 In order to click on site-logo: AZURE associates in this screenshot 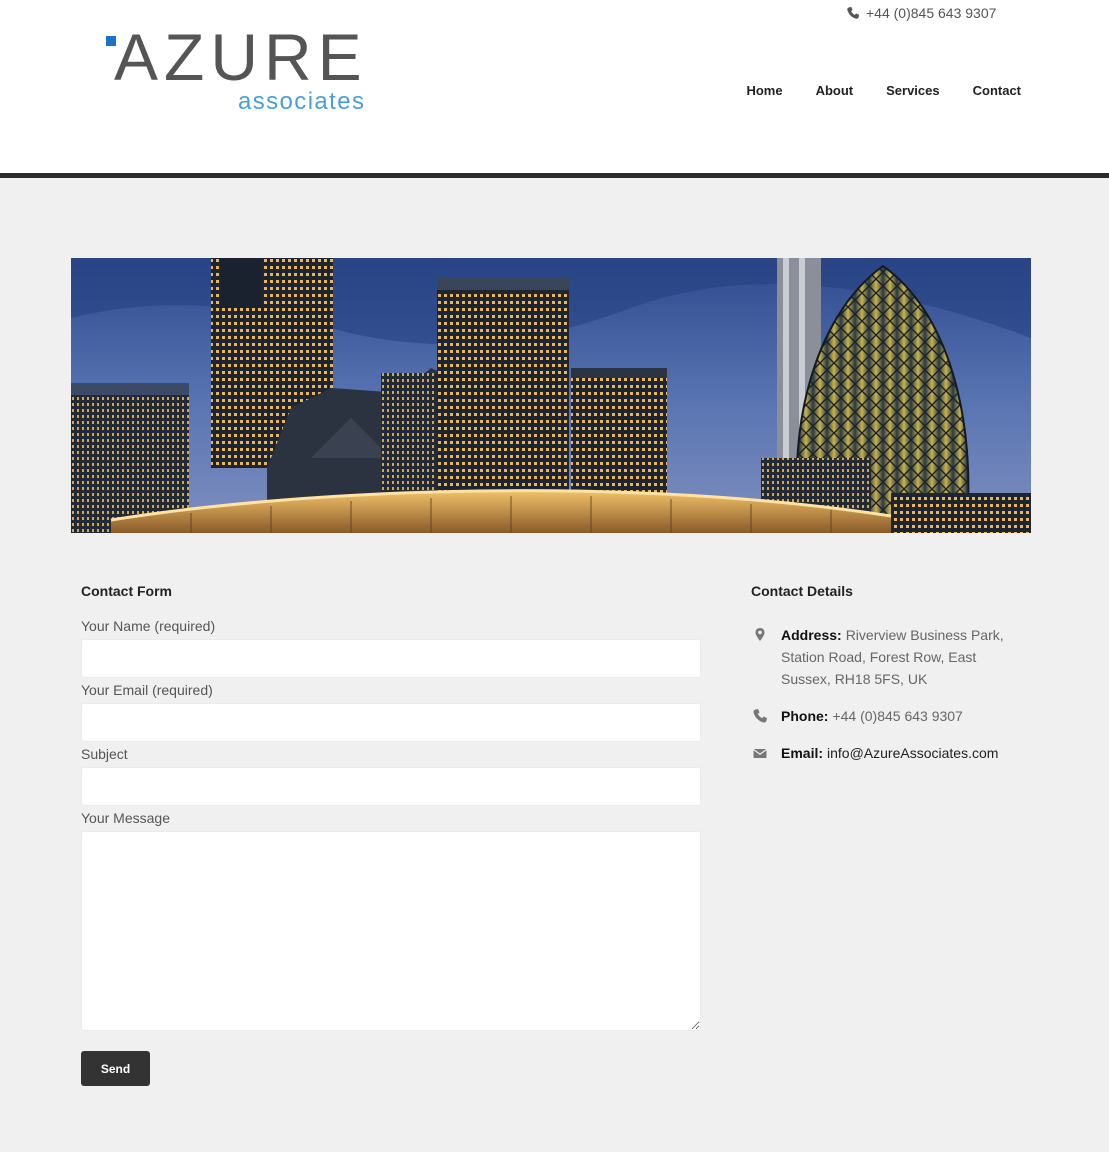, I will do `click(240, 70)`.